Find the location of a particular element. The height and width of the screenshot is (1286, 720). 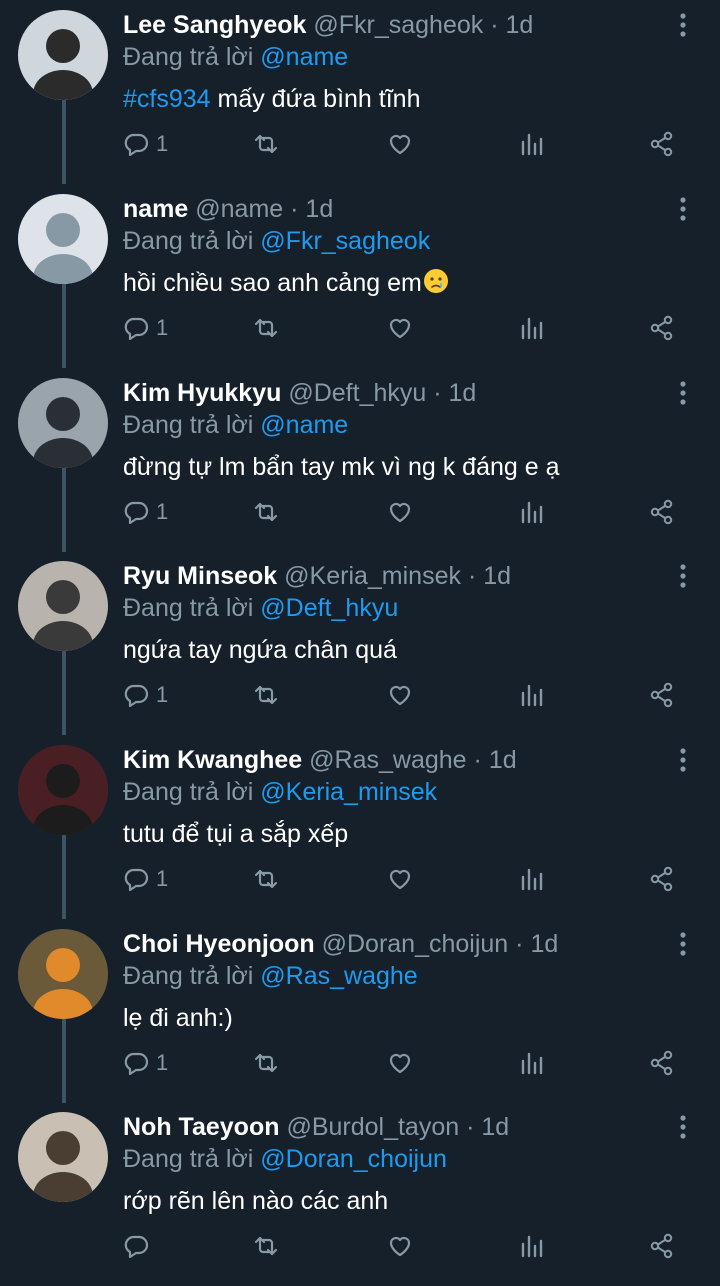

reply-button is located at coordinates (139, 1246).